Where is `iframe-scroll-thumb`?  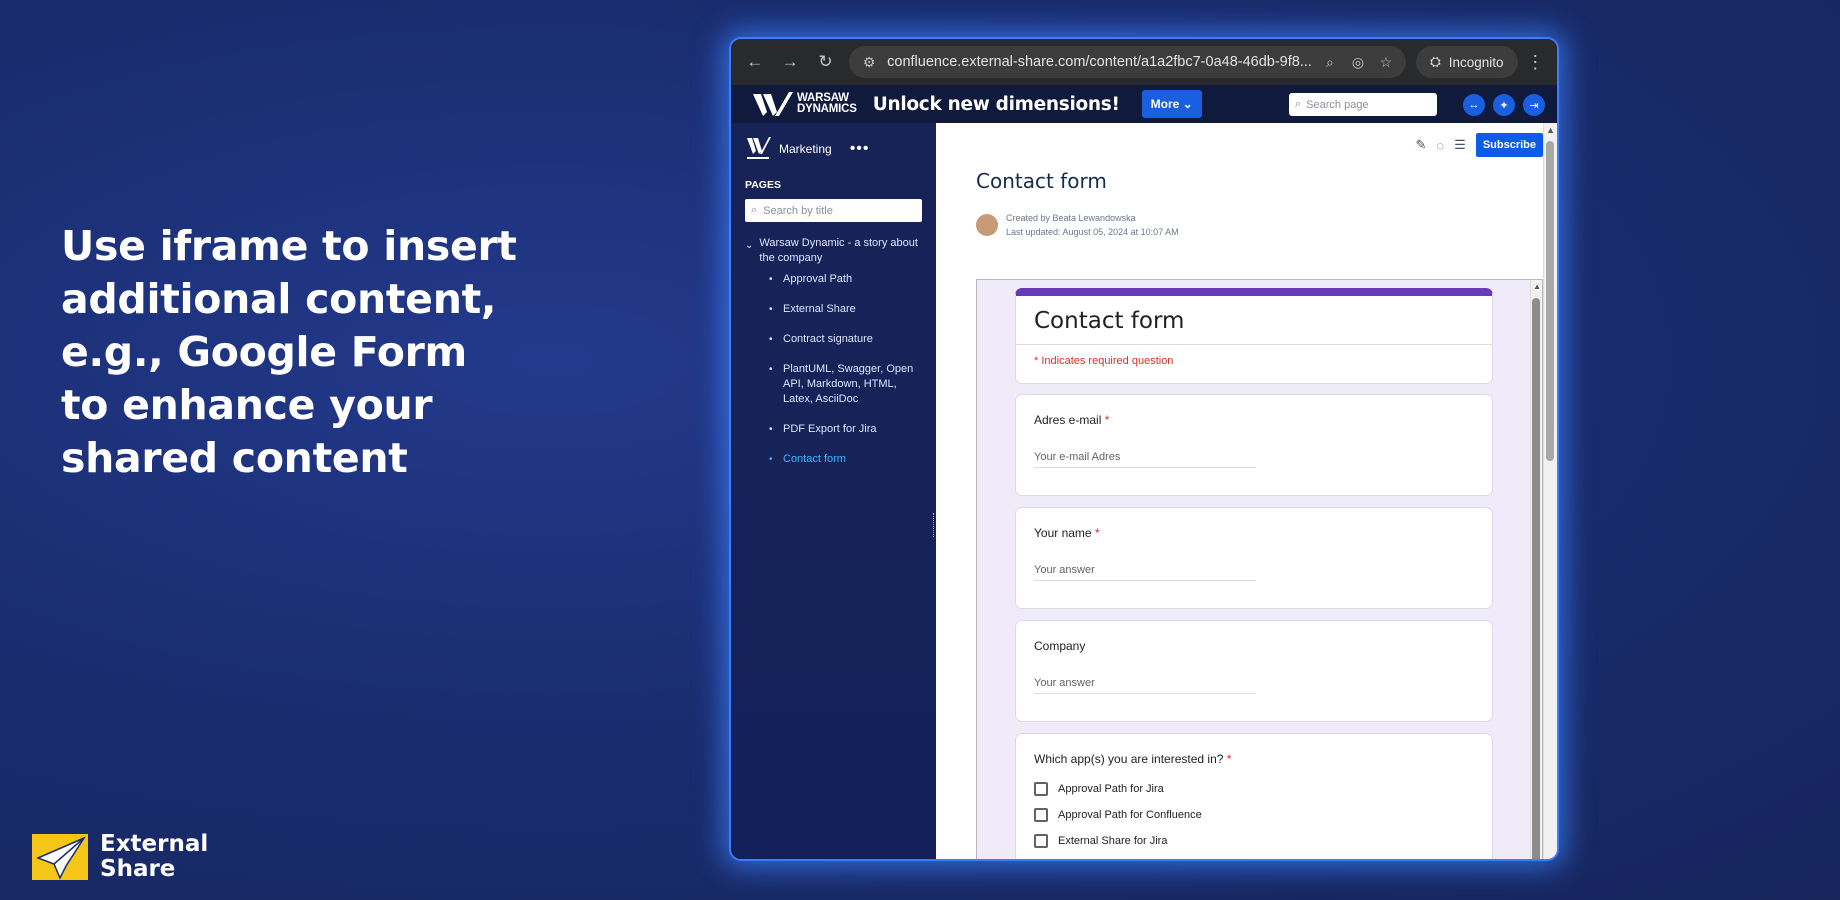 iframe-scroll-thumb is located at coordinates (1536, 578).